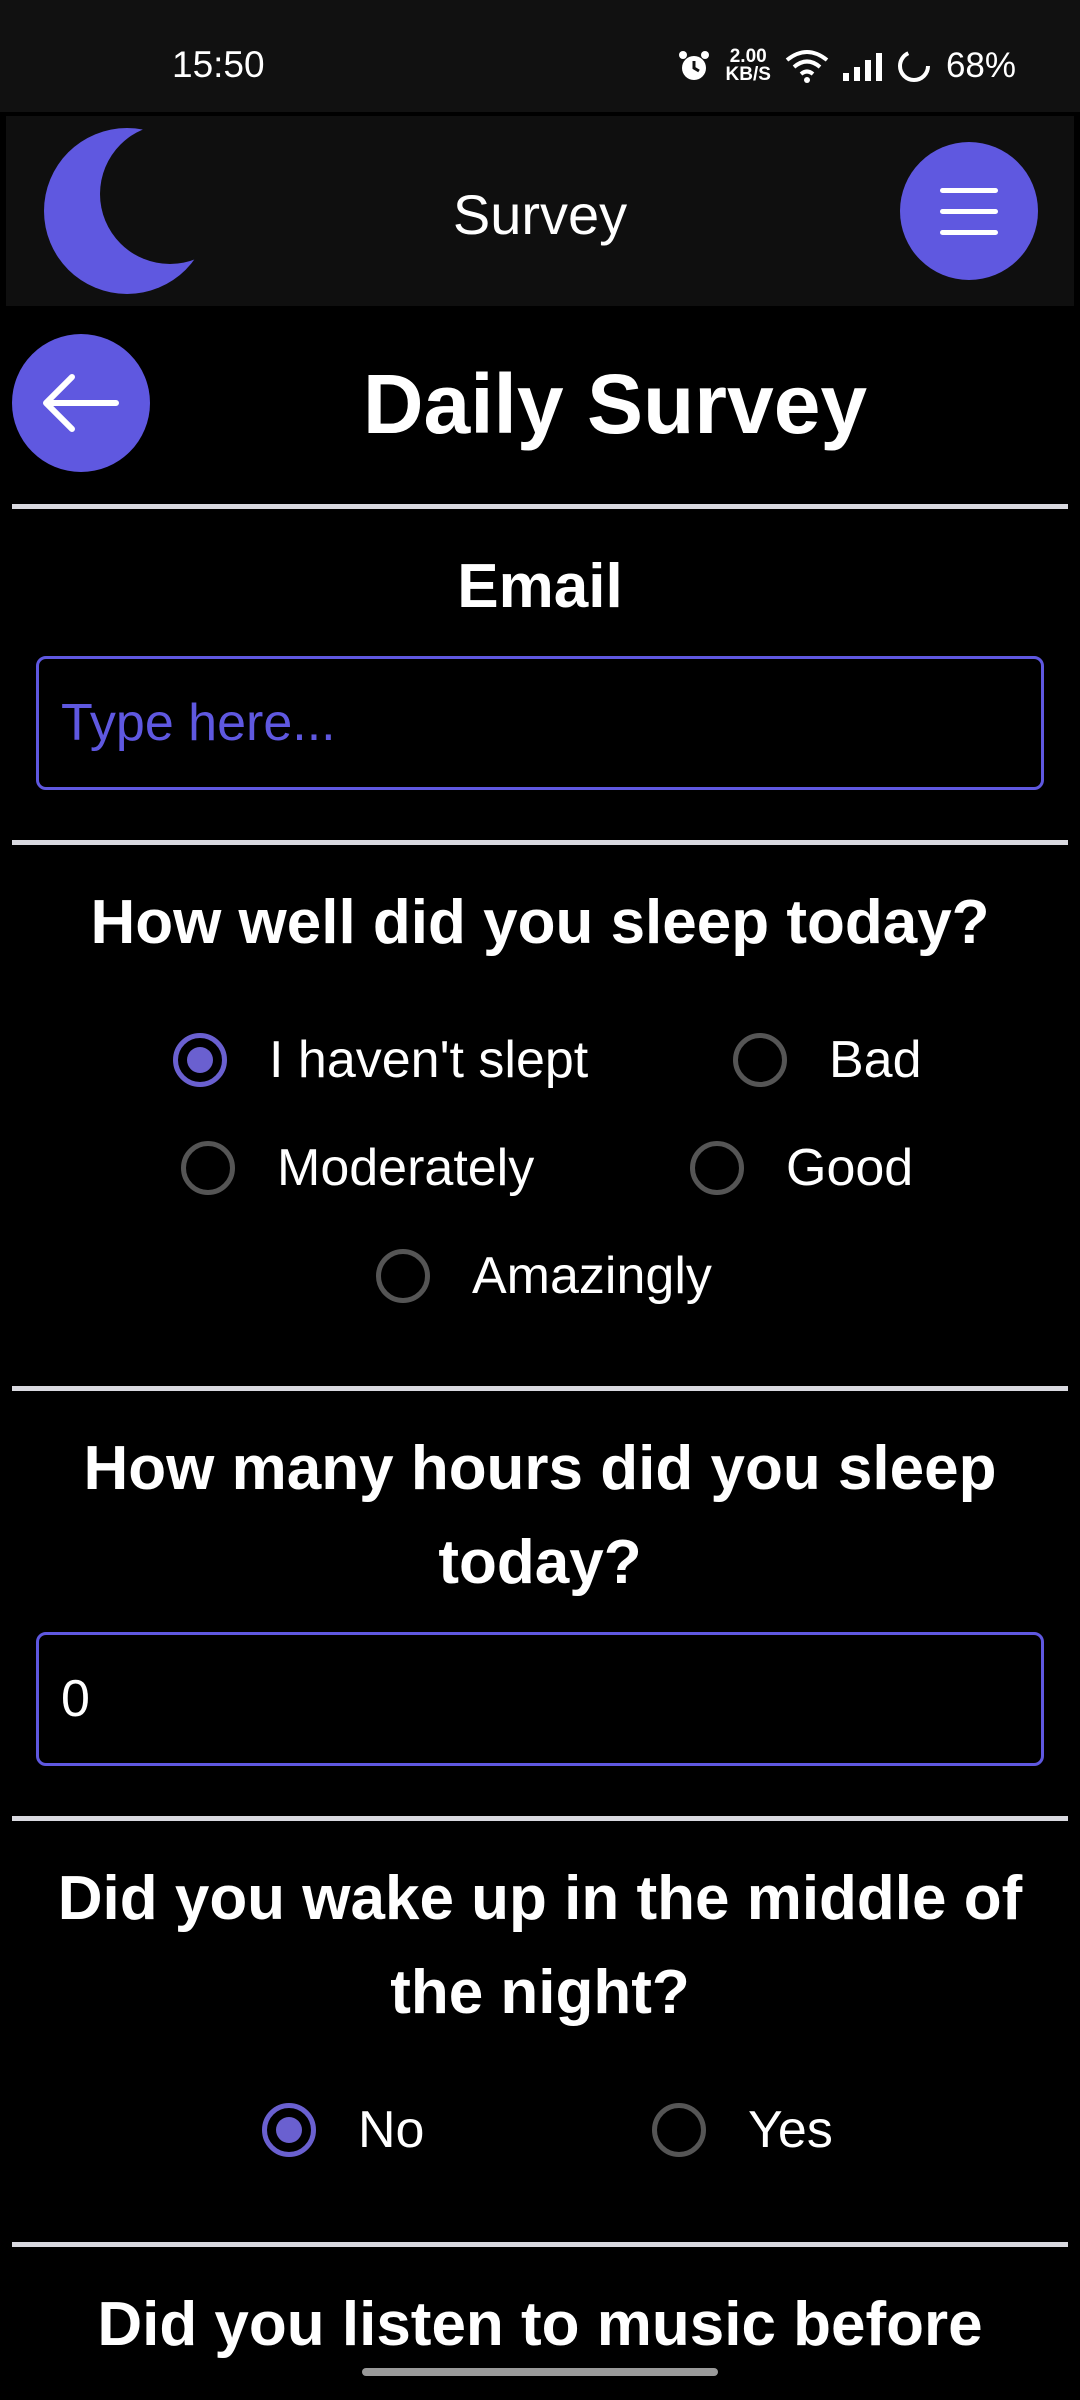 The image size is (1080, 2400). What do you see at coordinates (429, 1060) in the screenshot?
I see `radio-label: I haven't slept` at bounding box center [429, 1060].